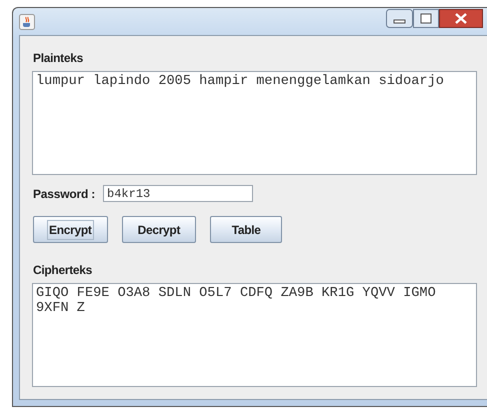 This screenshot has height=414, width=487. I want to click on action-button: Table, so click(246, 229).